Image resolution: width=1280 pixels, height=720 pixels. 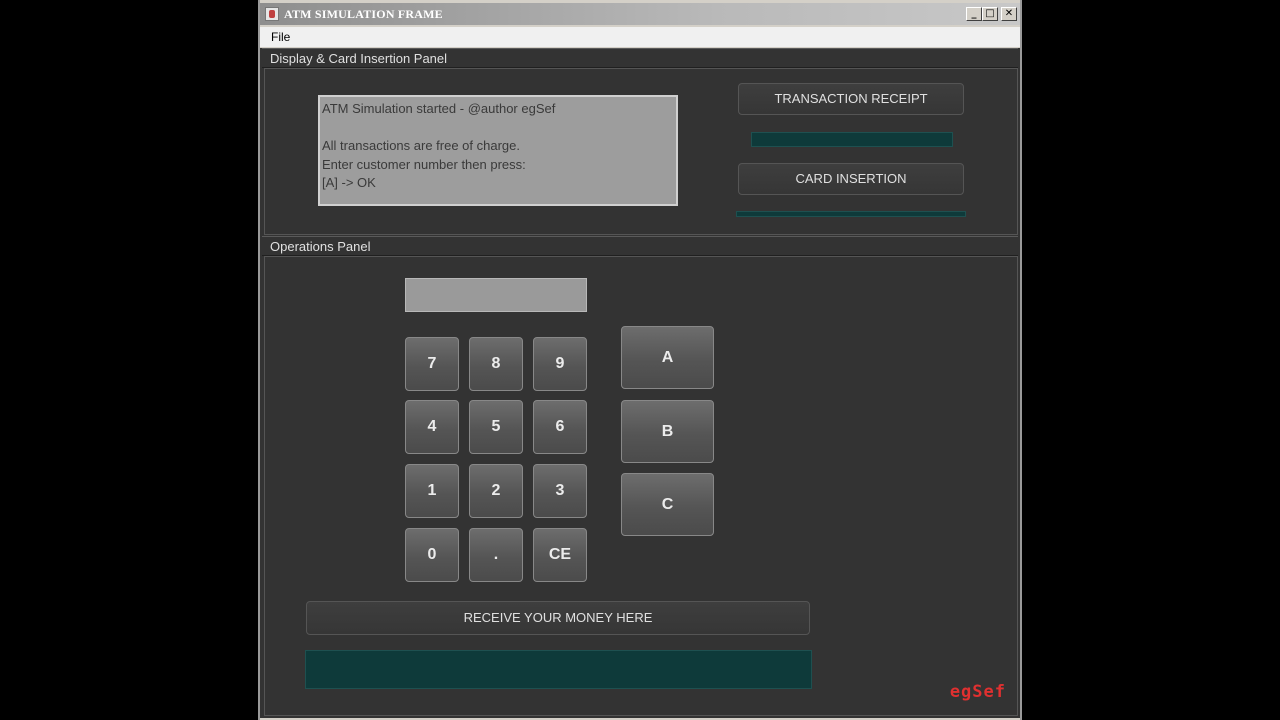 What do you see at coordinates (272, 14) in the screenshot?
I see `java-app-icon` at bounding box center [272, 14].